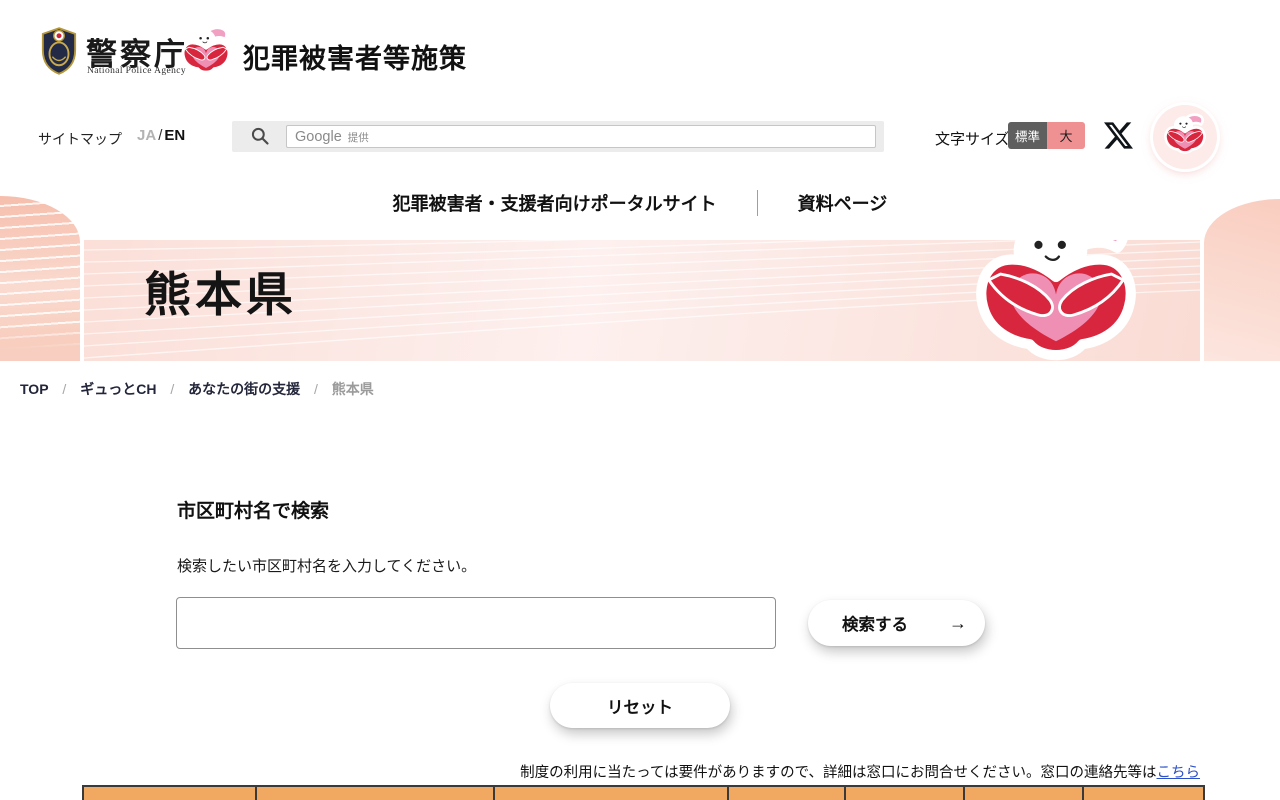 The width and height of the screenshot is (1280, 800). I want to click on nav-divider, so click(757, 203).